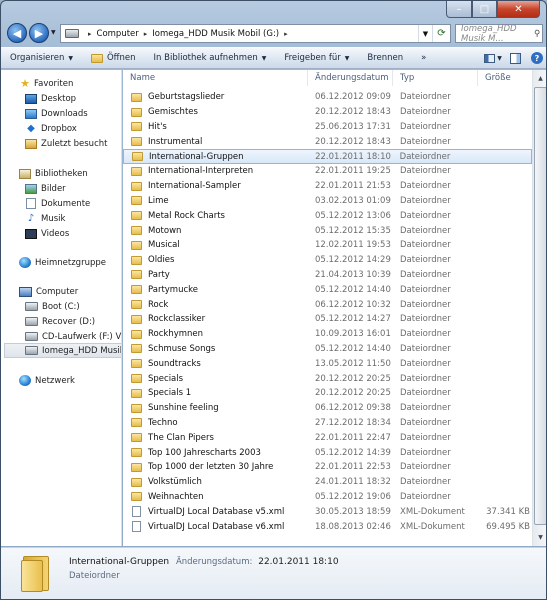 Image resolution: width=547 pixels, height=600 pixels. What do you see at coordinates (327, 363) in the screenshot?
I see `file-row: Soundtracks 13.05.2012 11:50 Dateiordner` at bounding box center [327, 363].